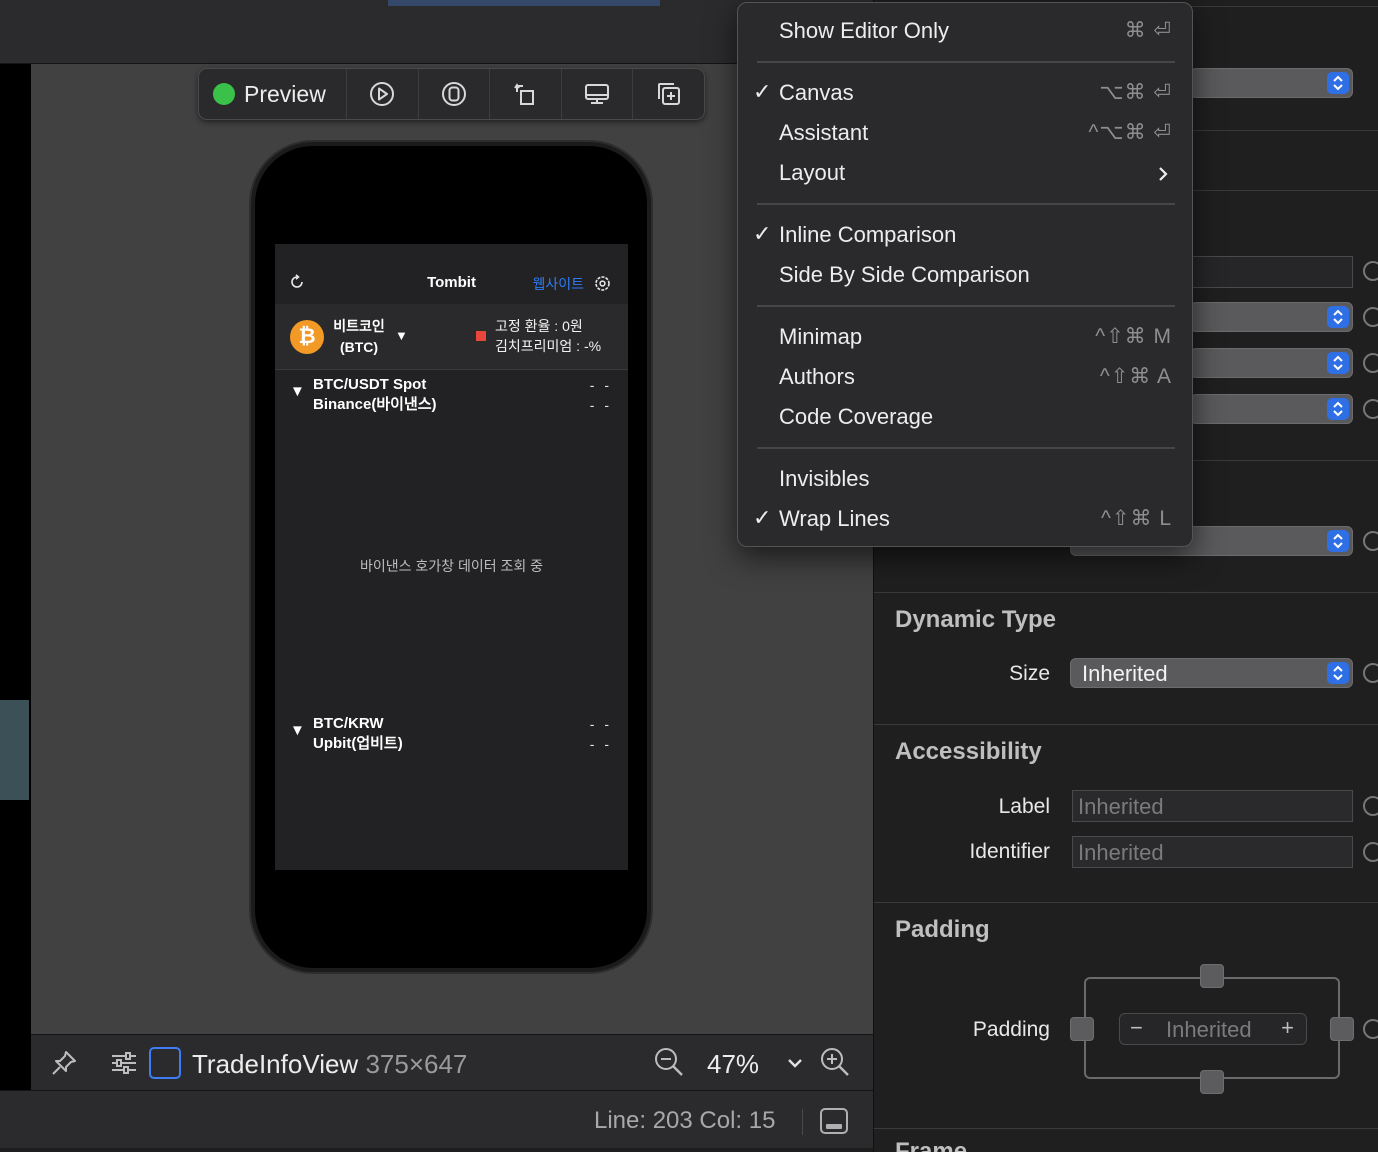 The image size is (1378, 1152). What do you see at coordinates (834, 1121) in the screenshot?
I see `debug-area-toggle-icon` at bounding box center [834, 1121].